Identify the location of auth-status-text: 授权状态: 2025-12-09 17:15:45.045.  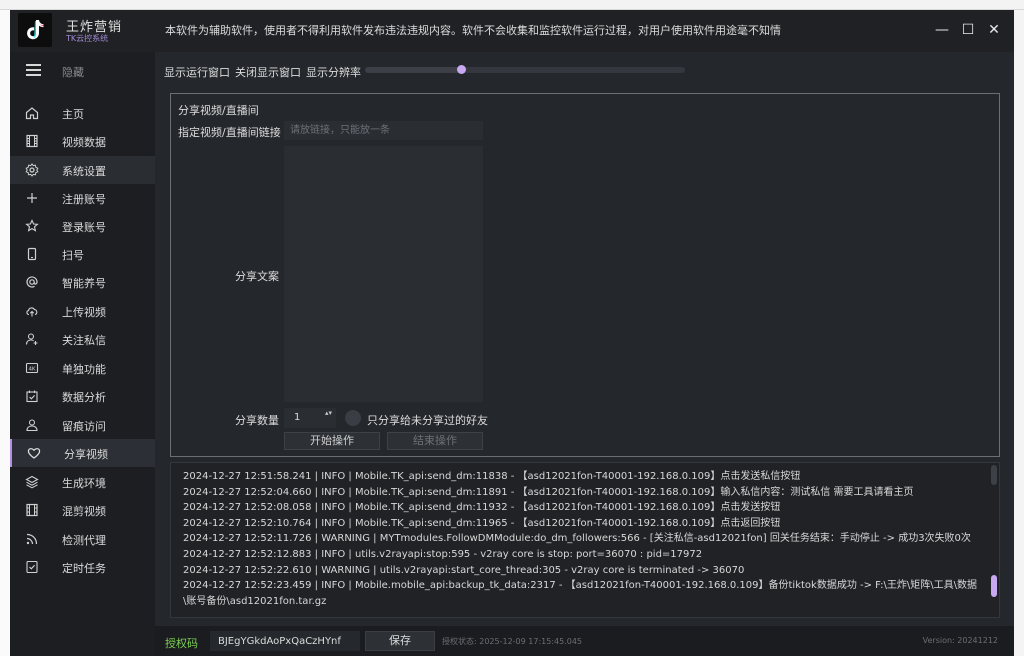
(512, 641).